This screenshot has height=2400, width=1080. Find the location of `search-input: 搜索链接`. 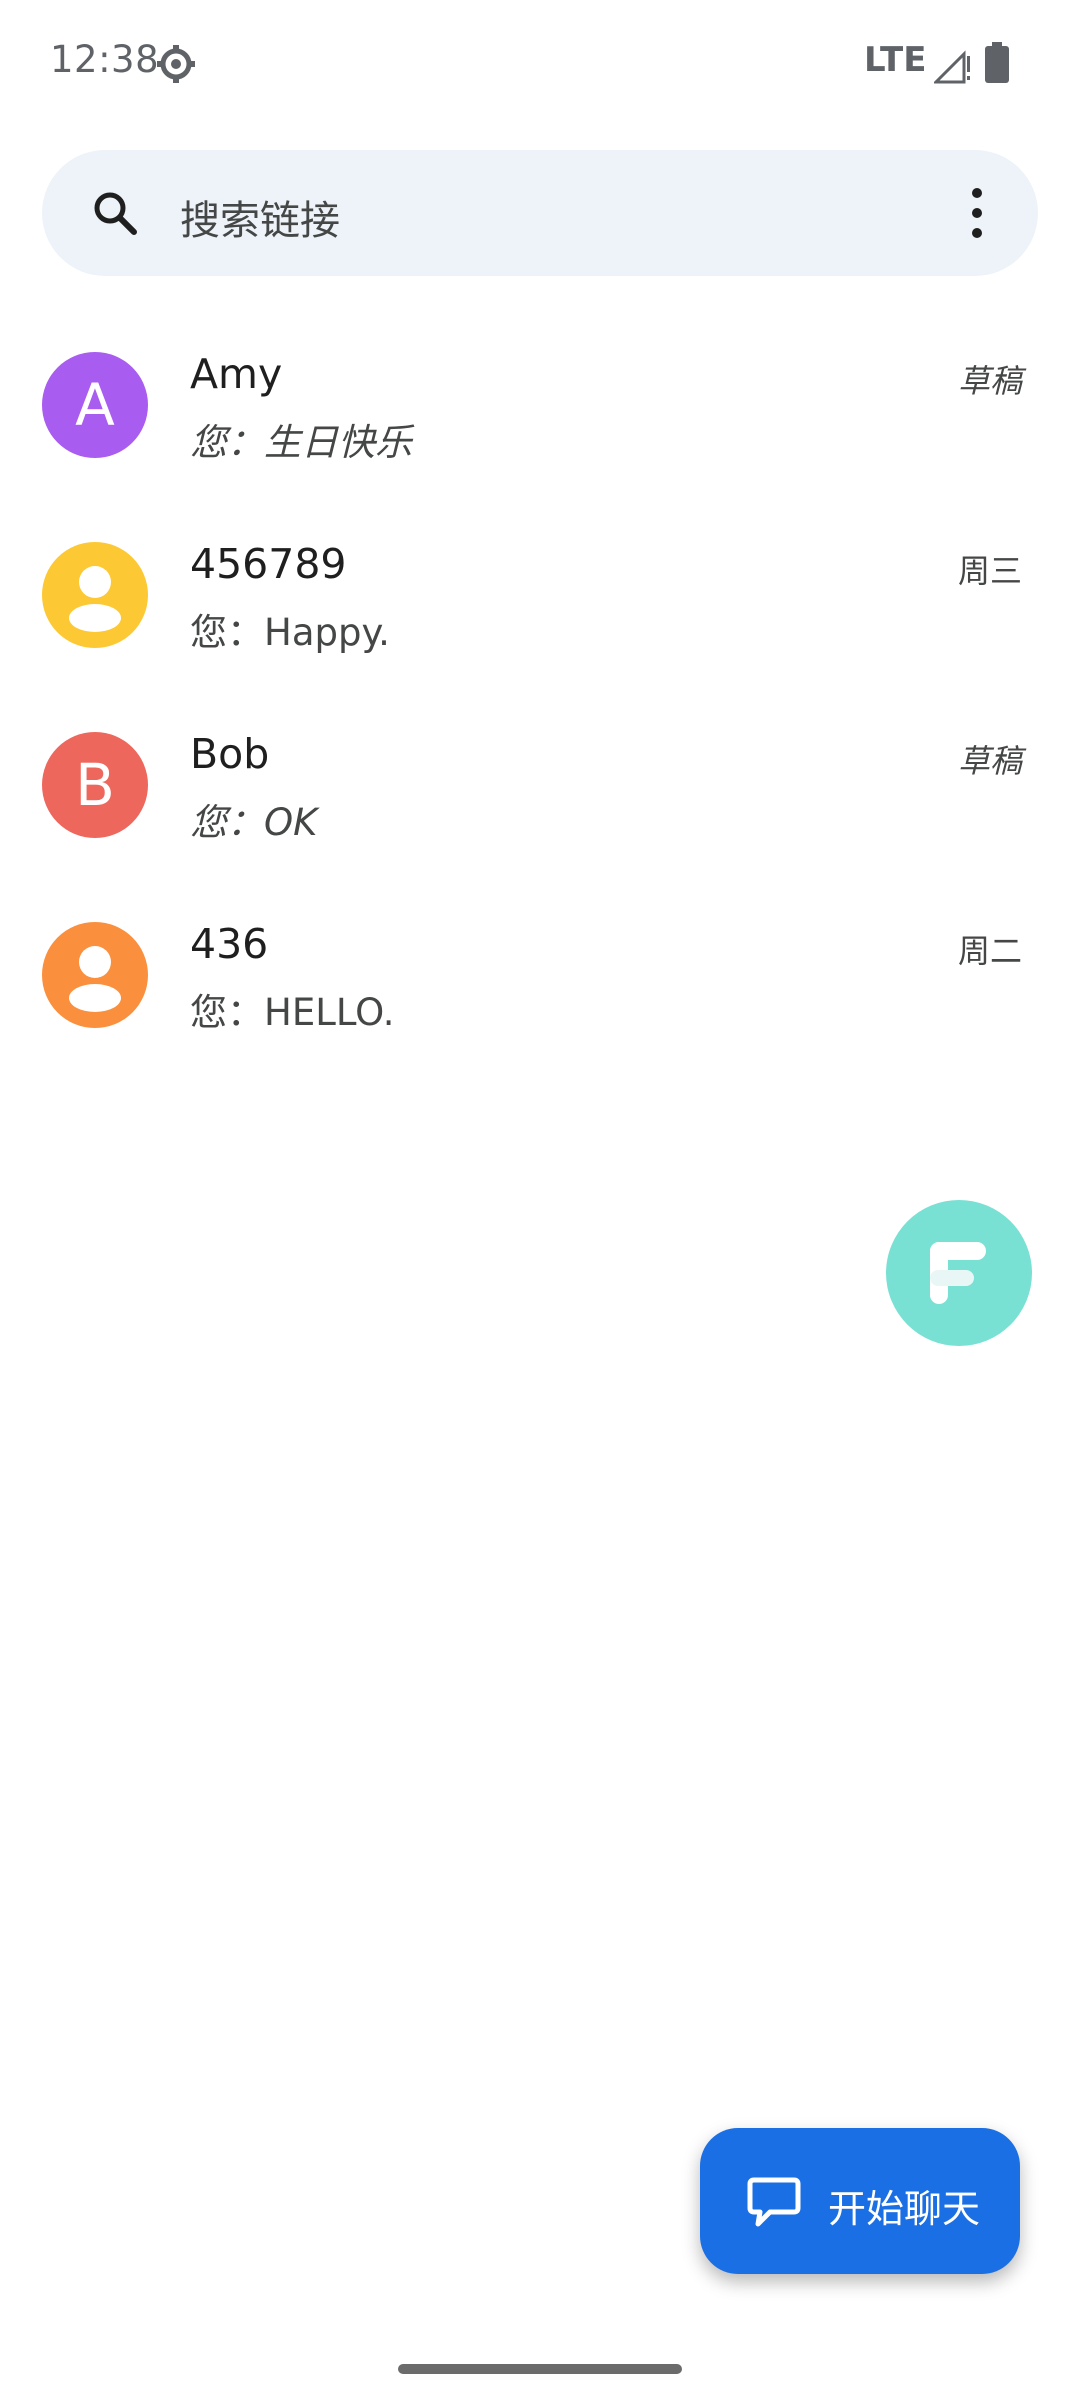

search-input: 搜索链接 is located at coordinates (260, 217).